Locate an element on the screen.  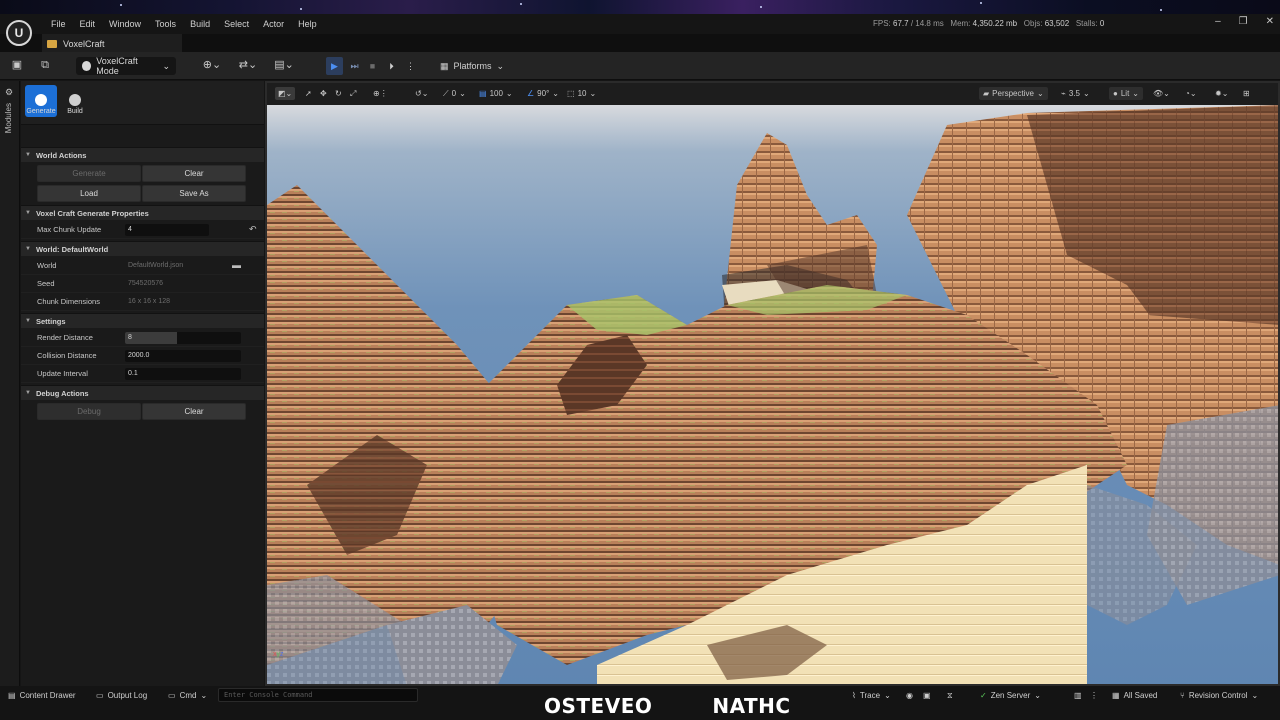
clear-button: Clear is located at coordinates (194, 173).